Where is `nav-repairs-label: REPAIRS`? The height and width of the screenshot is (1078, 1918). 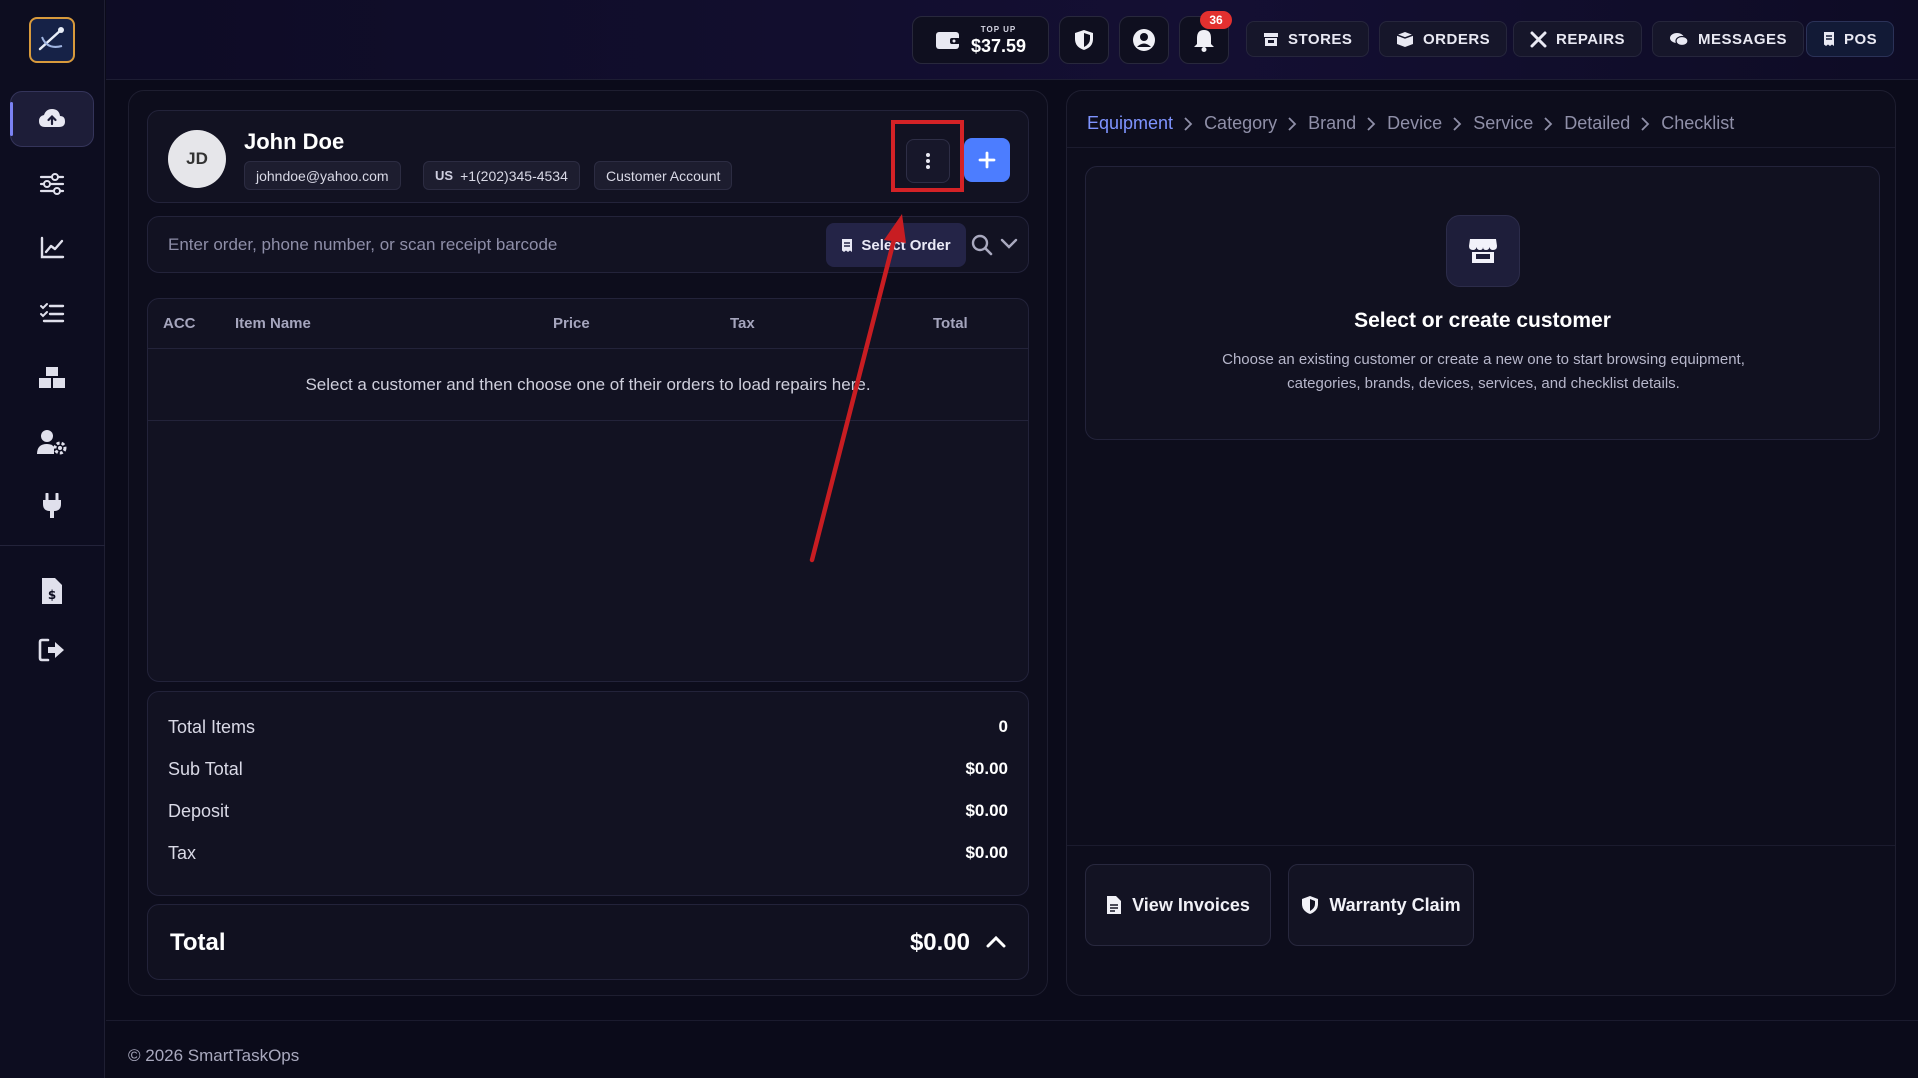
nav-repairs-label: REPAIRS is located at coordinates (1591, 39).